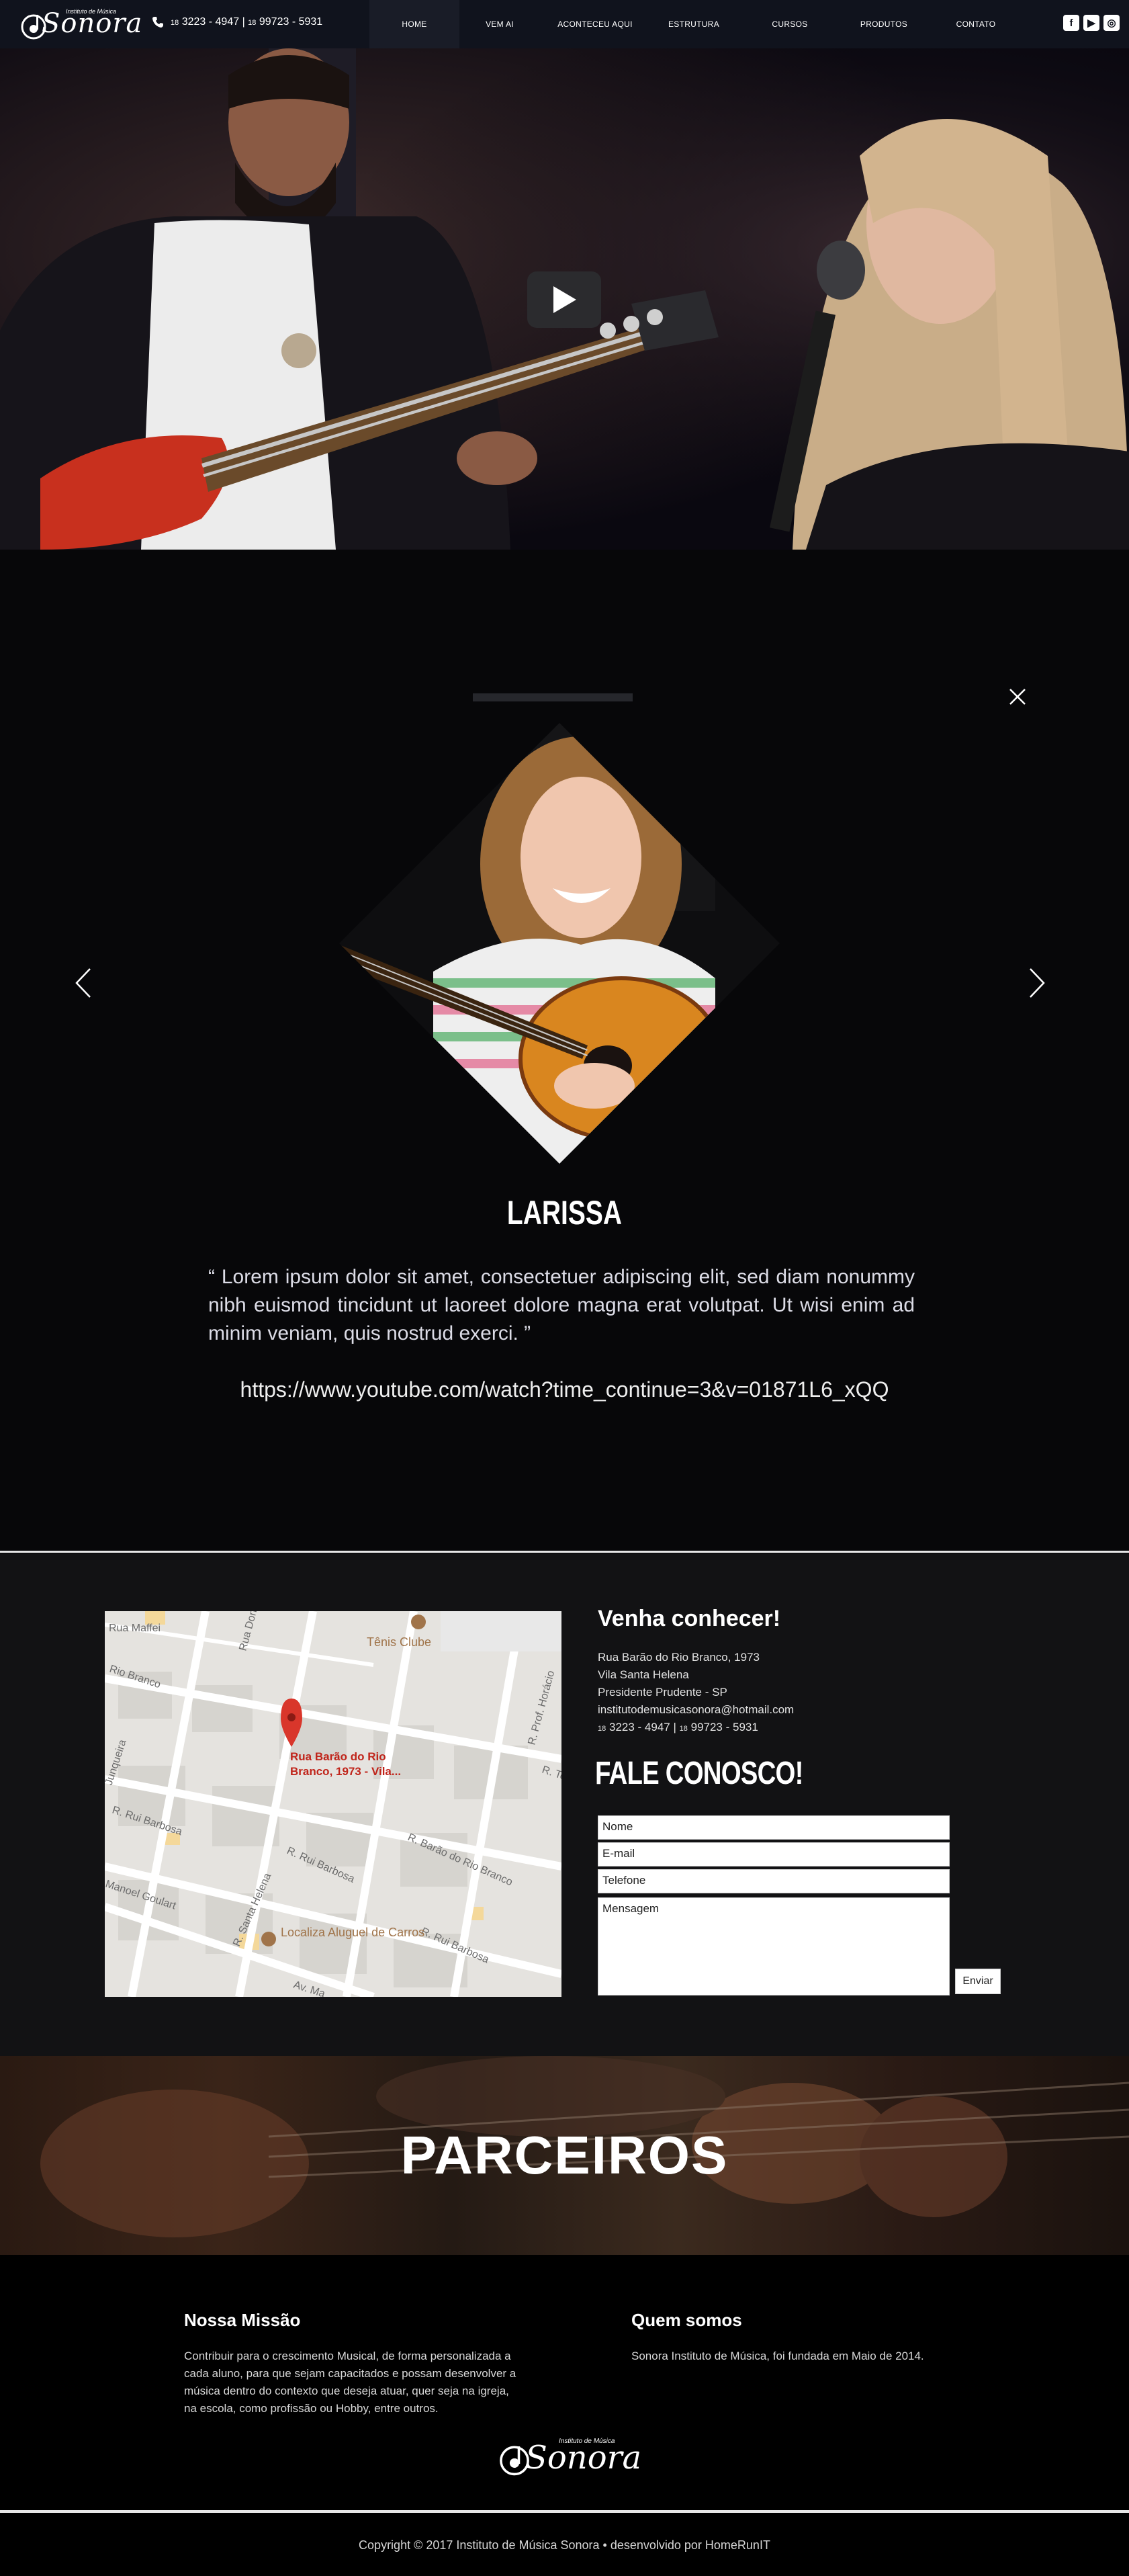 This screenshot has width=1129, height=2576. Describe the element at coordinates (414, 24) in the screenshot. I see `menu-item-home: HOME` at that location.